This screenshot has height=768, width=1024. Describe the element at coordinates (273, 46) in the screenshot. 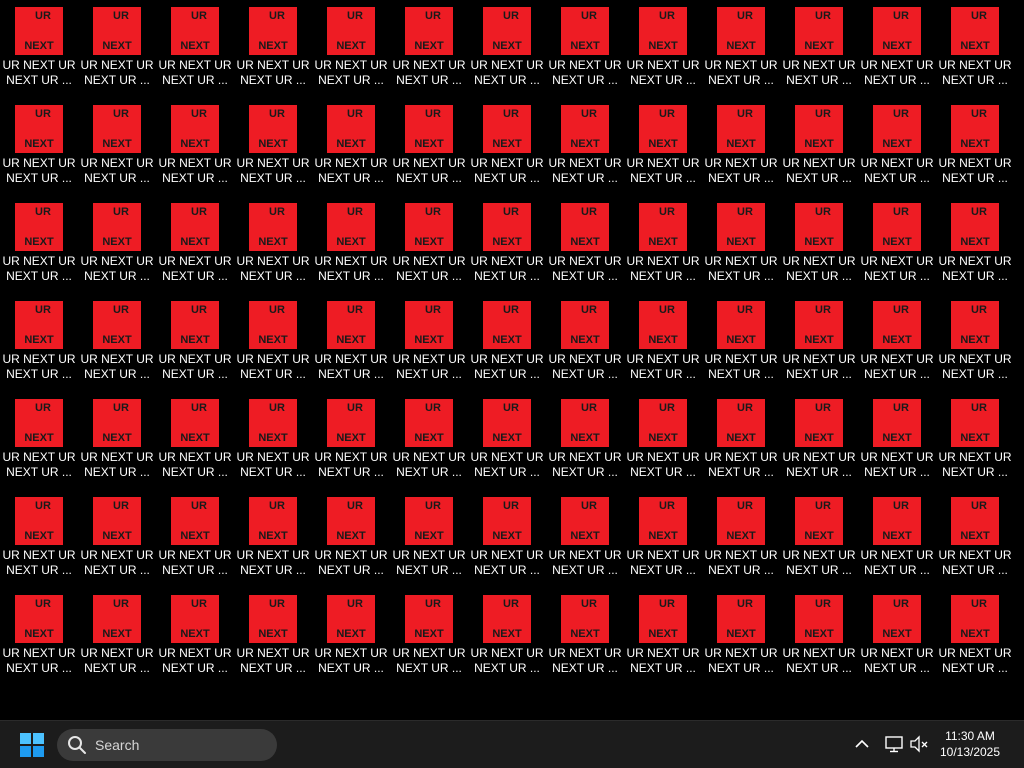

I see `thumbnail-bottom-text: NEXT` at that location.